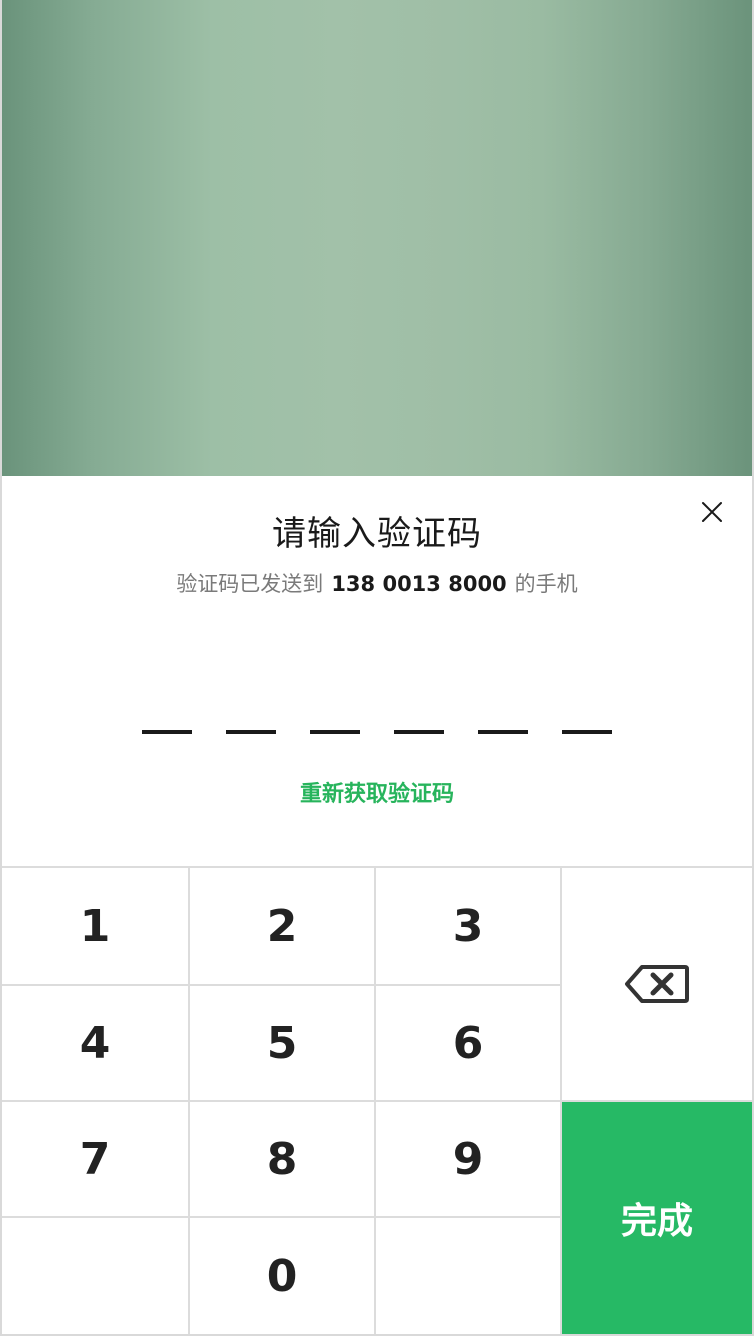 The image size is (754, 1336). I want to click on key-blank, so click(95, 1276).